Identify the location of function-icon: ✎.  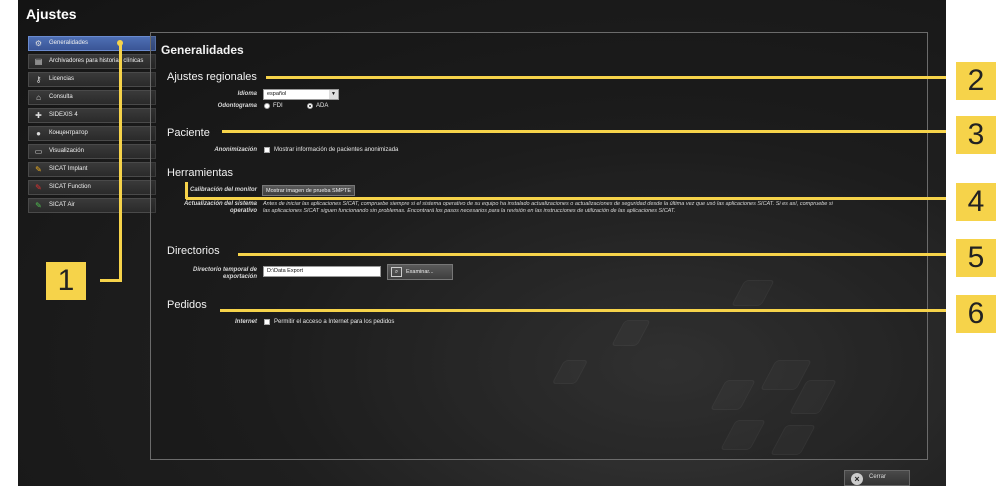
(38, 187).